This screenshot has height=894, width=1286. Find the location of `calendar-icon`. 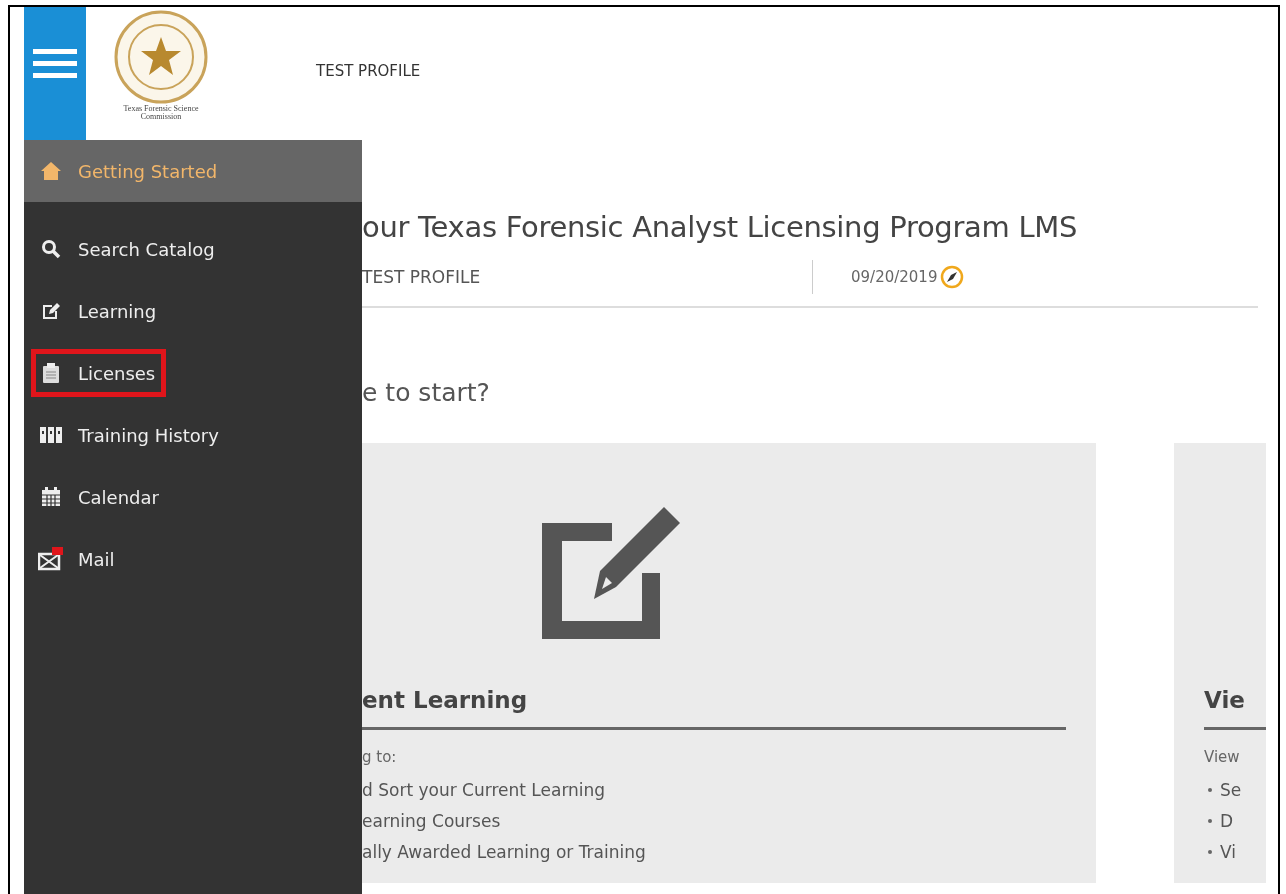

calendar-icon is located at coordinates (51, 497).